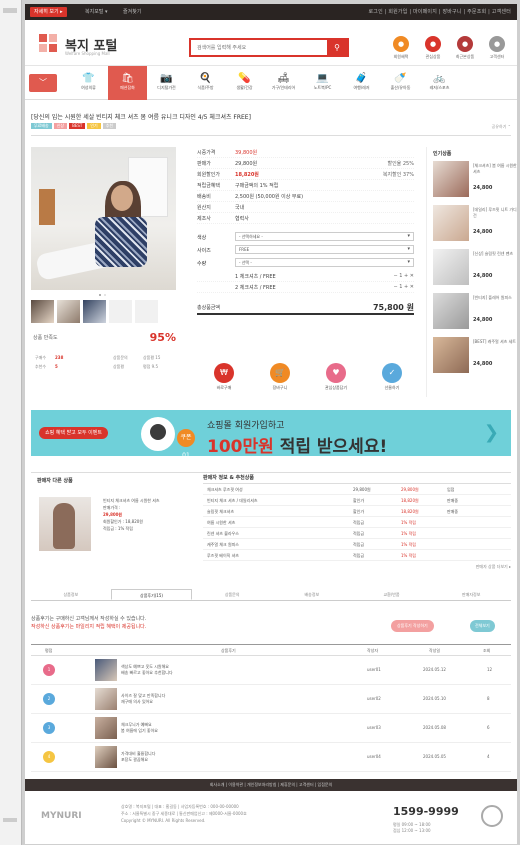 The width and height of the screenshot is (520, 845). What do you see at coordinates (305, 287) in the screenshot?
I see `selected-option-row: 2 체크셔츠 / FREE − 1 + ✕` at bounding box center [305, 287].